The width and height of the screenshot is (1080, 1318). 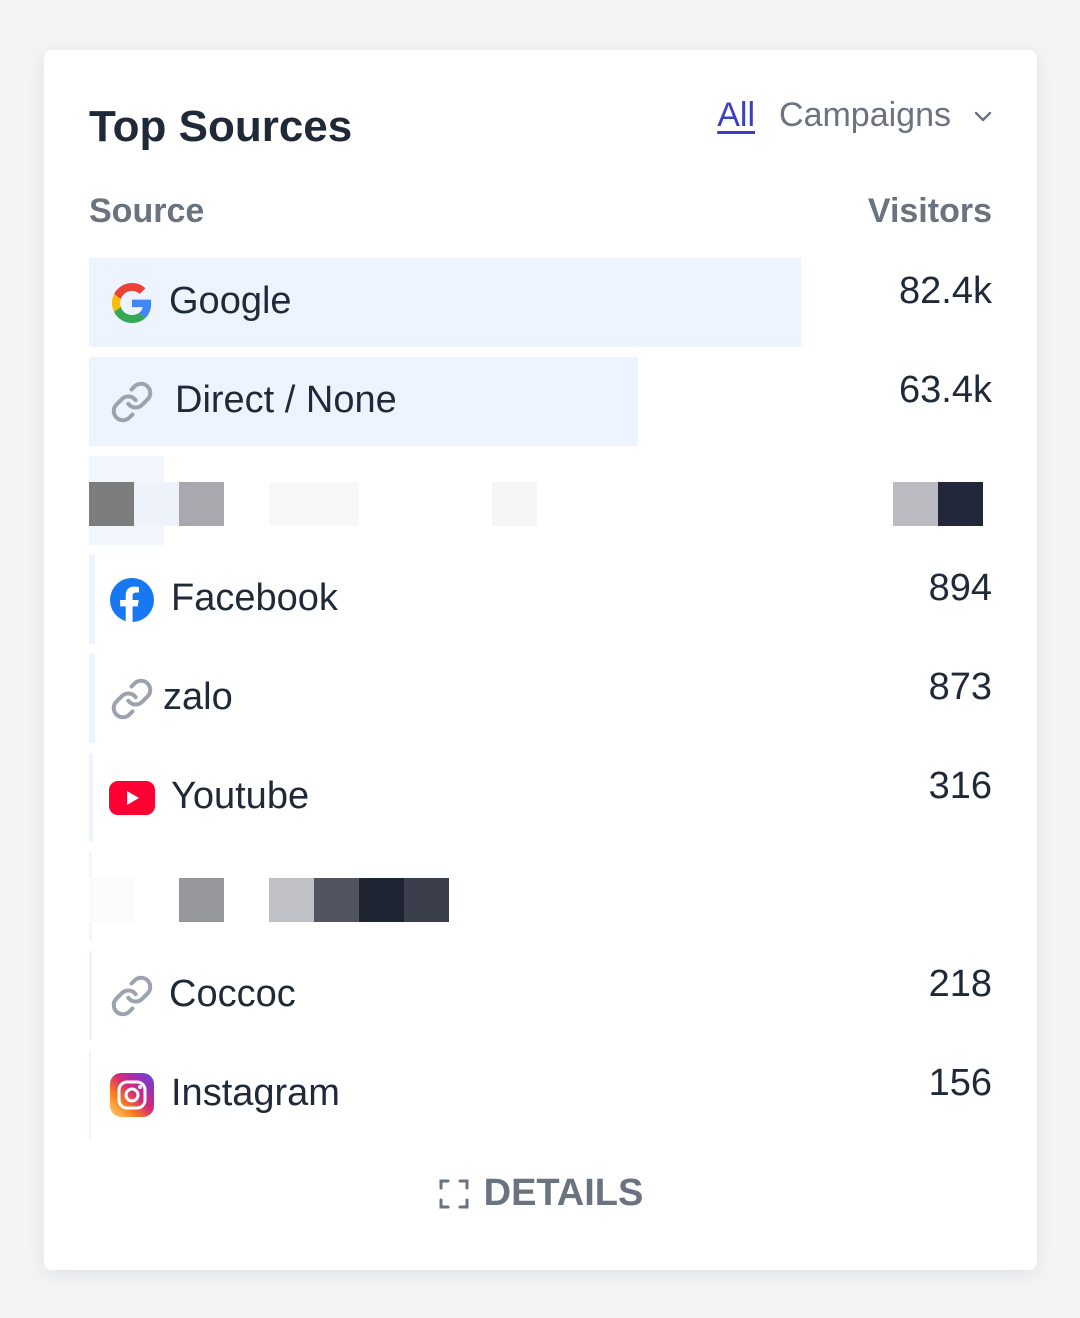 I want to click on instagram-icon, so click(x=132, y=1095).